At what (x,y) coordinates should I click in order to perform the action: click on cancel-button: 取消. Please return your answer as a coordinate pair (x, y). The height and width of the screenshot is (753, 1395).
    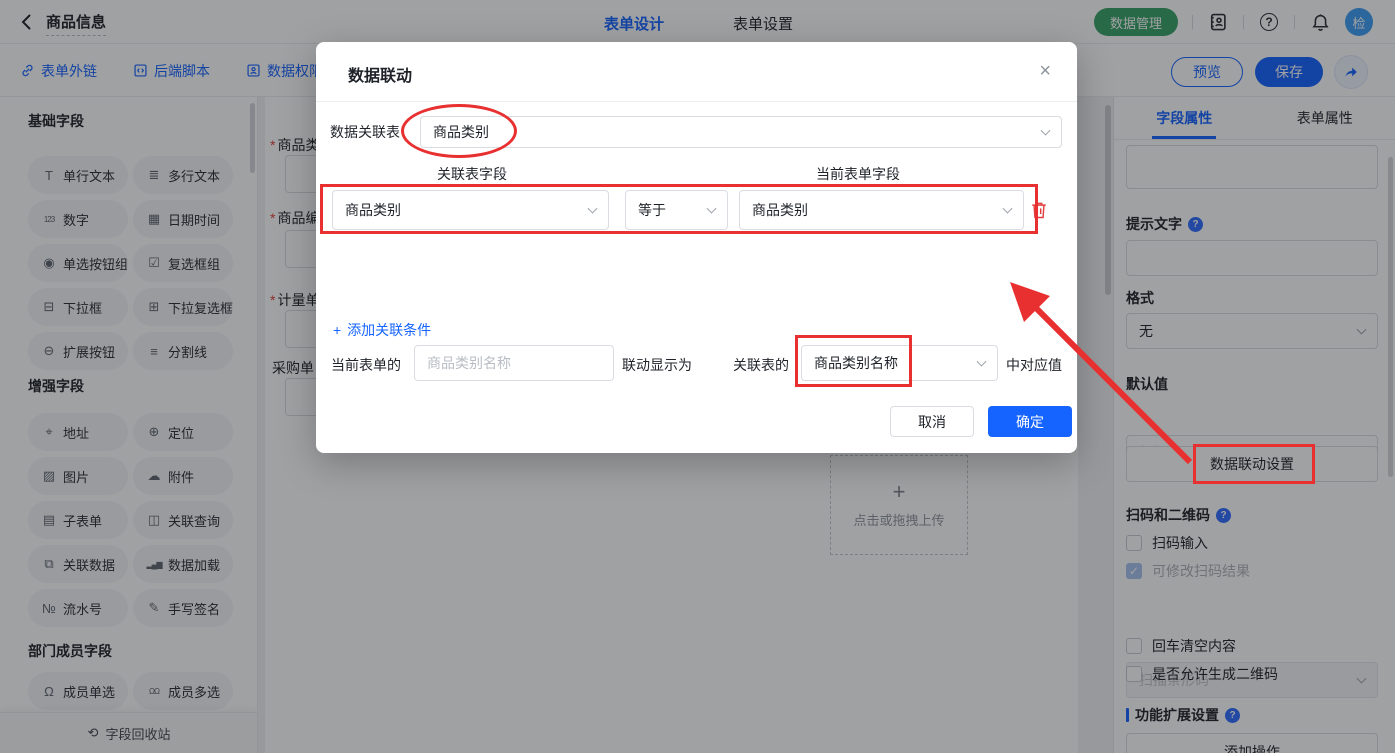
    Looking at the image, I should click on (932, 421).